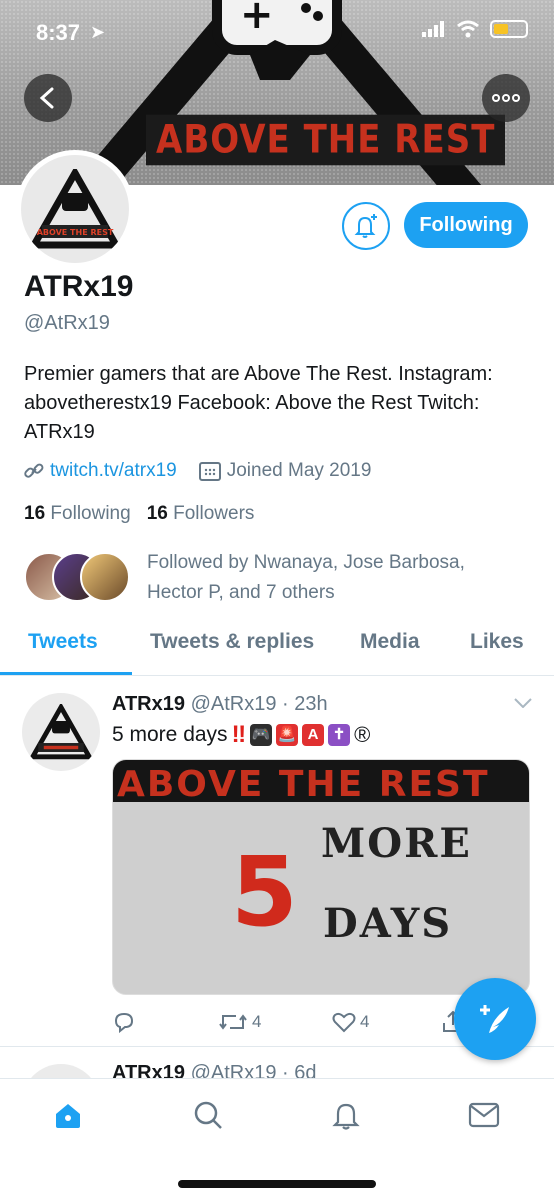 This screenshot has width=554, height=1200. Describe the element at coordinates (261, 735) in the screenshot. I see `game-controller-icon: 🎮` at that location.